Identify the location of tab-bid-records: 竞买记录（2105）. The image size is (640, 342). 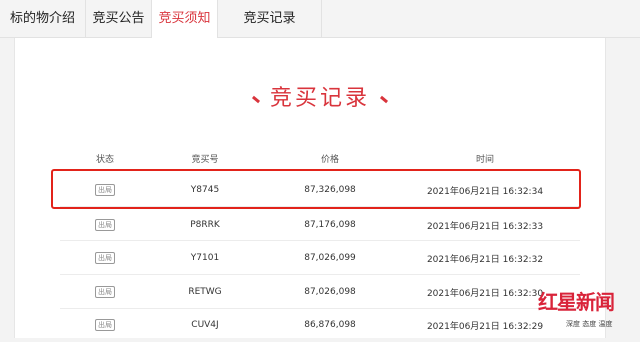
(270, 31).